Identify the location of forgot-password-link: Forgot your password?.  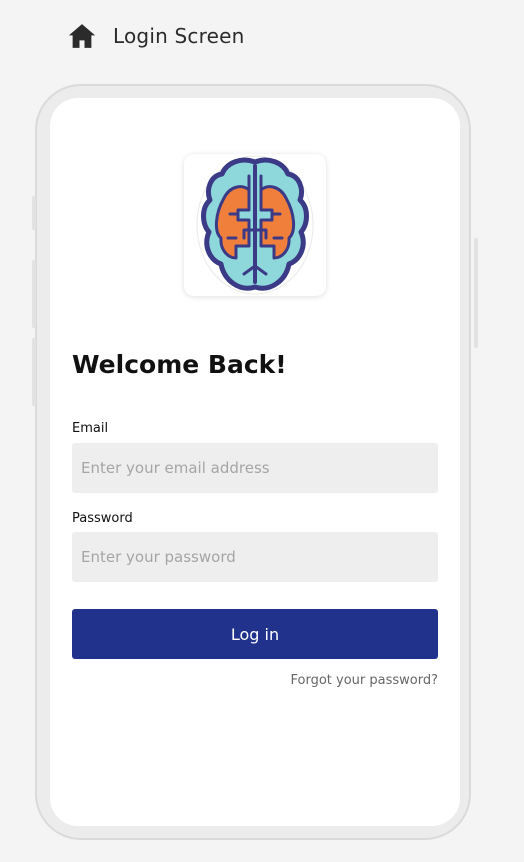
(364, 680).